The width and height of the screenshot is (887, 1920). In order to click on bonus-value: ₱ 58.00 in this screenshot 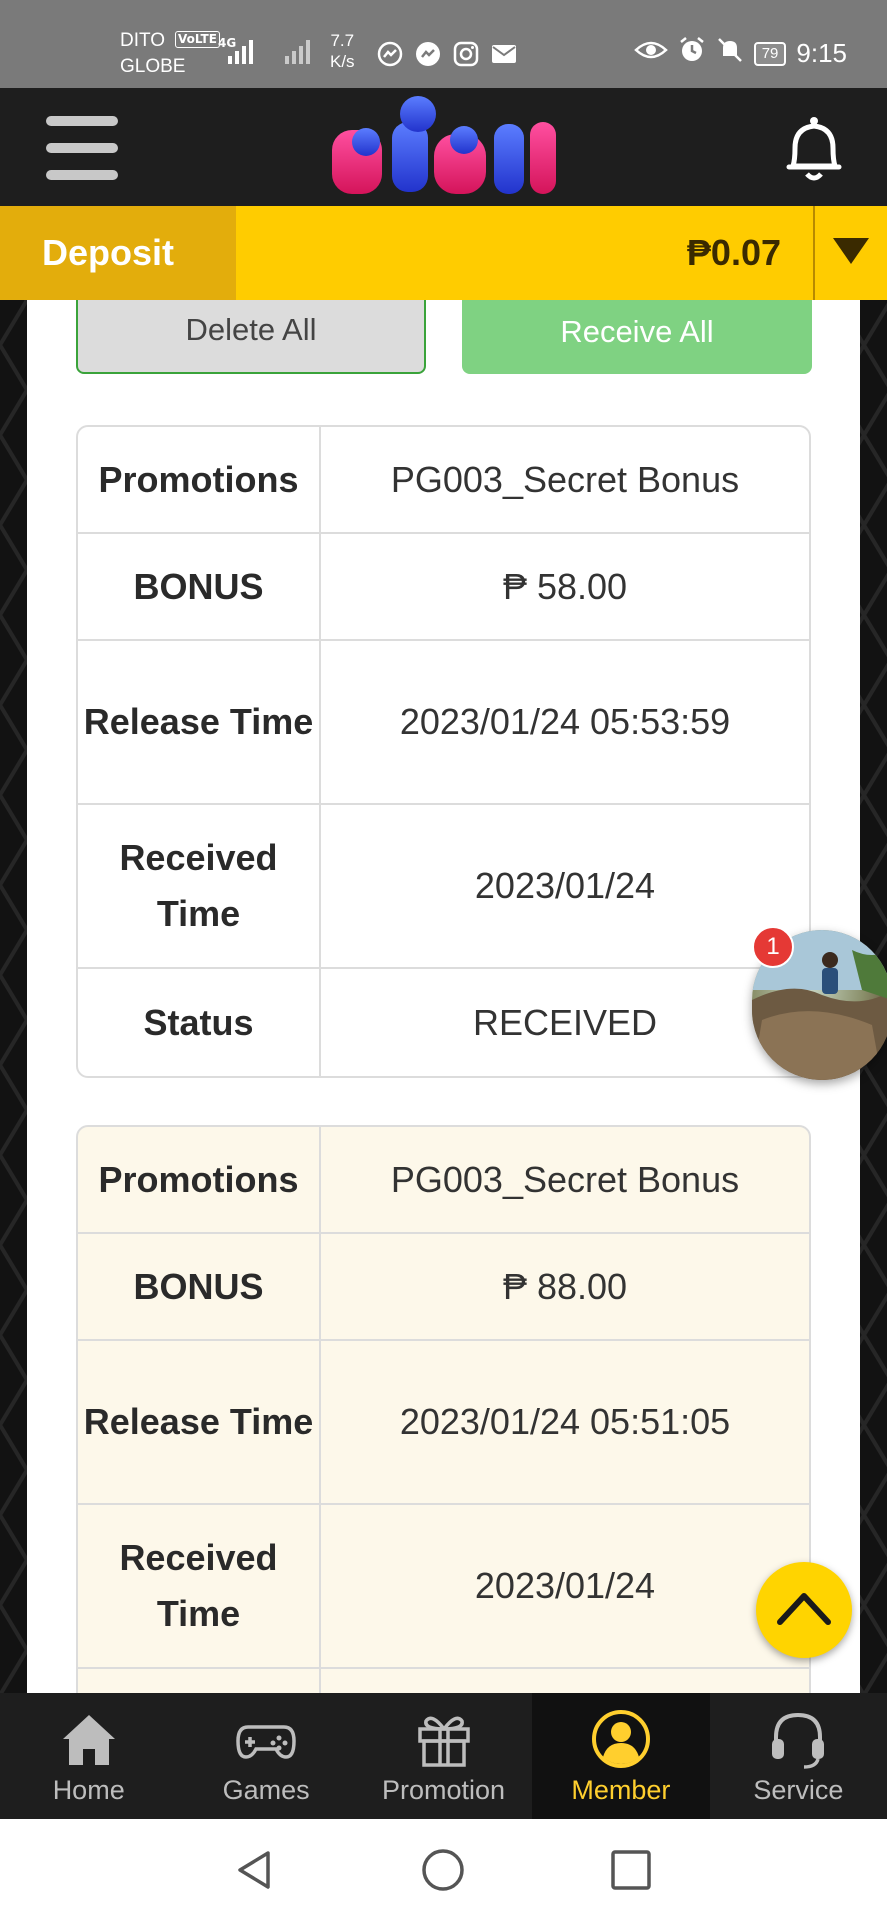, I will do `click(565, 586)`.